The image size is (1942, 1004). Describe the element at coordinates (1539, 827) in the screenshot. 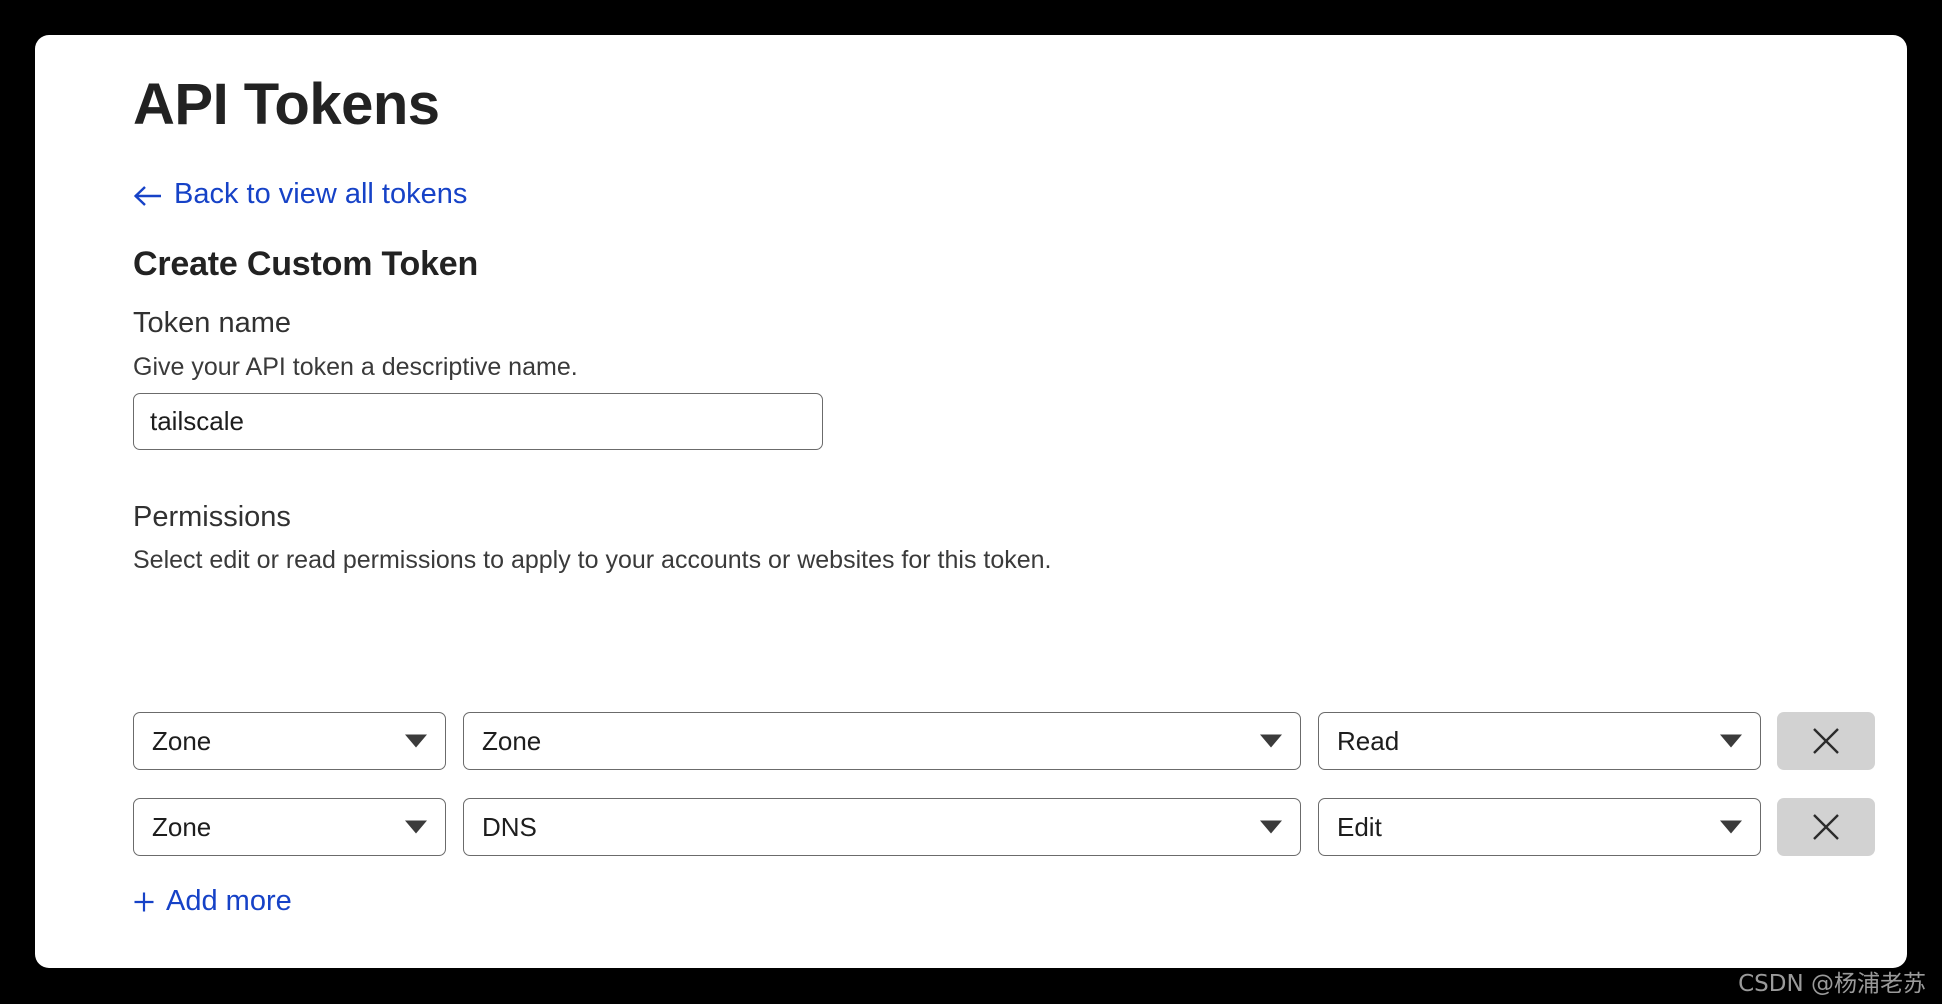

I see `permission-level-select: Edit` at that location.